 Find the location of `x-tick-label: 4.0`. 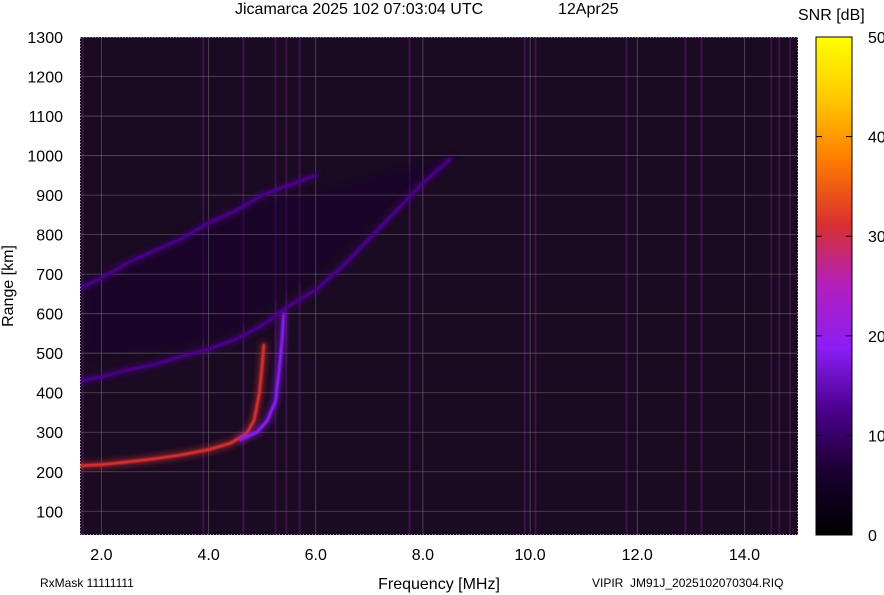

x-tick-label: 4.0 is located at coordinates (208, 555).